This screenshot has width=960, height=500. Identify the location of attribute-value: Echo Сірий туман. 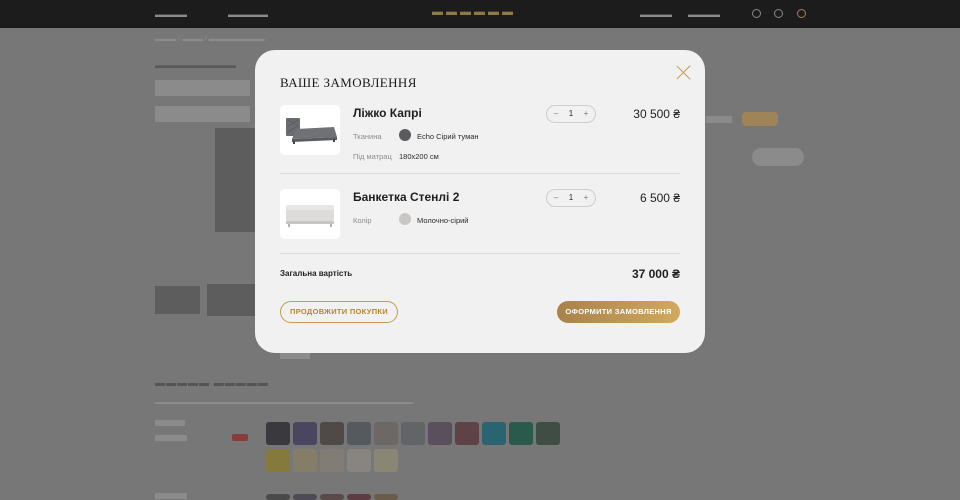
(448, 136).